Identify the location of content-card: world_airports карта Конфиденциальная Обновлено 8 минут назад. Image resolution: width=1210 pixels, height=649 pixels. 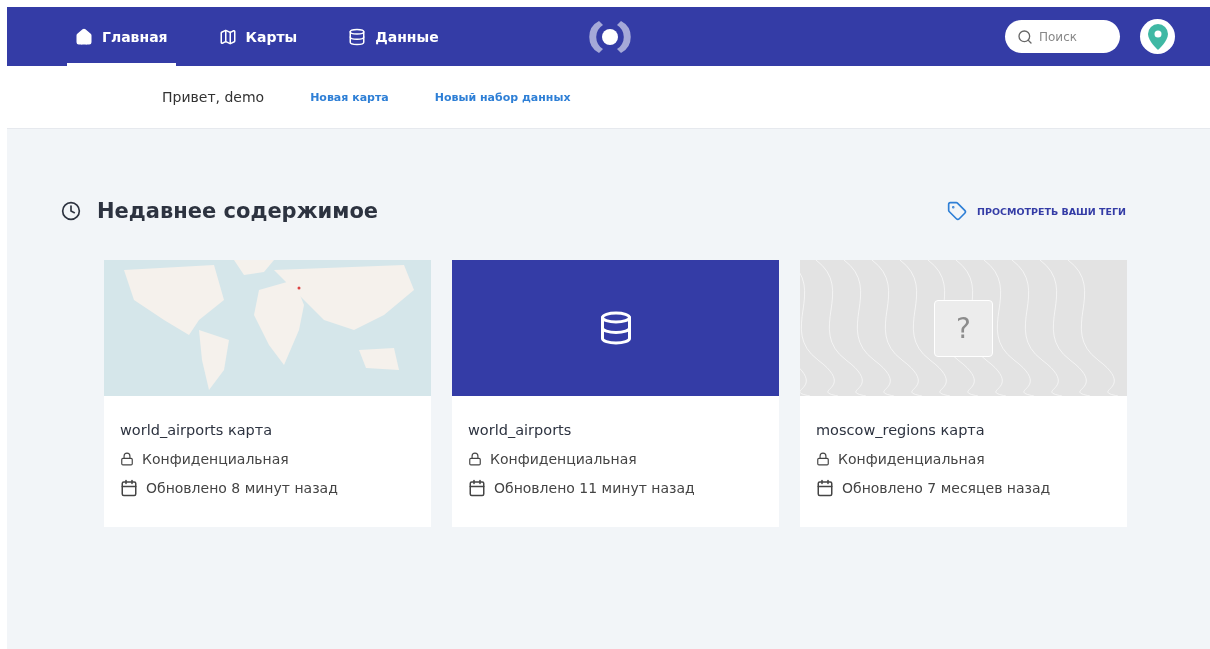
(267, 393).